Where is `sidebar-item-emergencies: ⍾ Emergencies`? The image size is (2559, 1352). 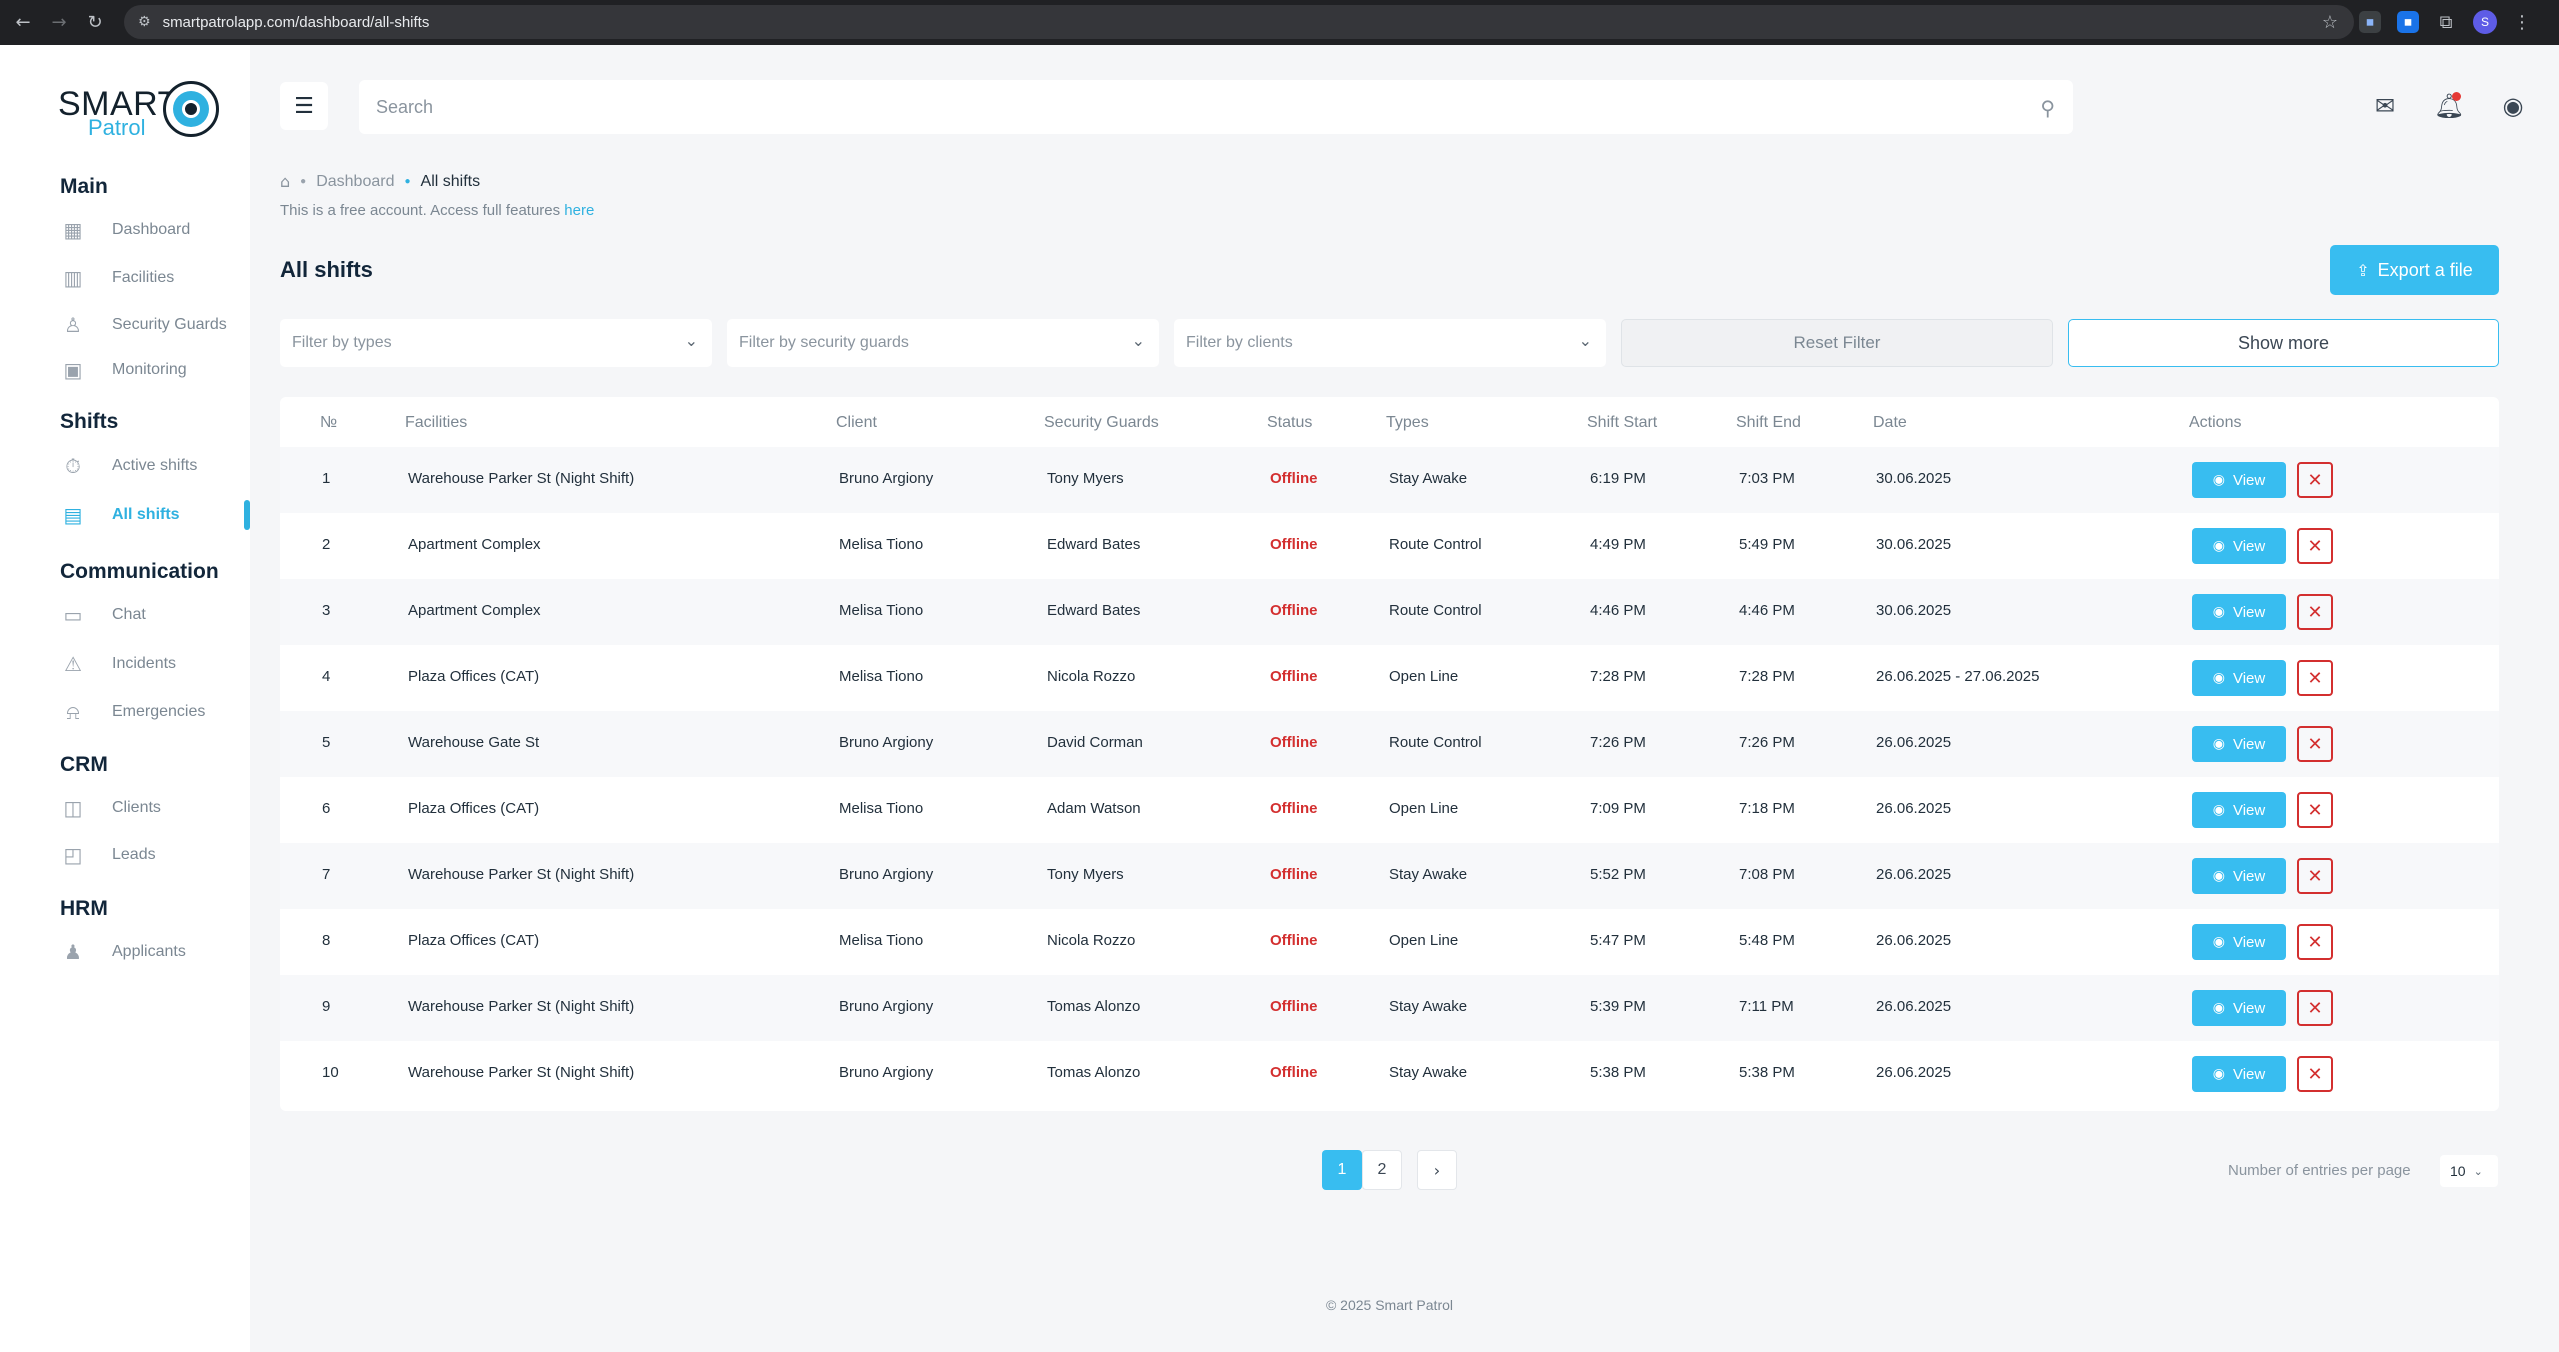
sidebar-item-emergencies: ⍾ Emergencies is located at coordinates (155, 712).